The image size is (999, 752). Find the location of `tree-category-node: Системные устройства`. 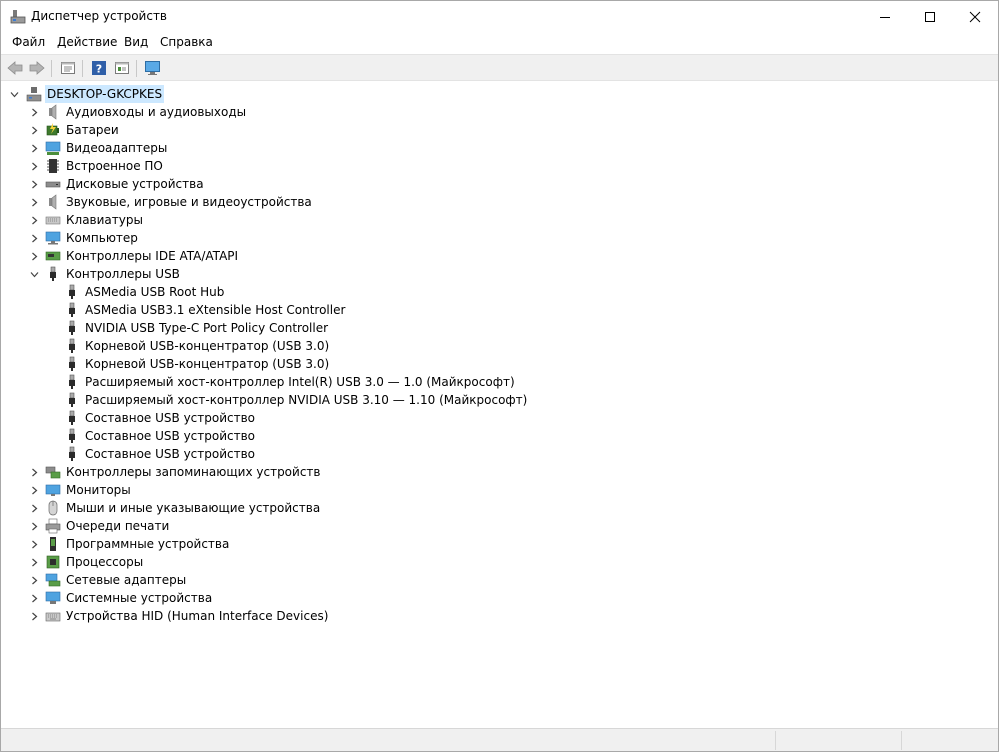

tree-category-node: Системные устройства is located at coordinates (301, 598).